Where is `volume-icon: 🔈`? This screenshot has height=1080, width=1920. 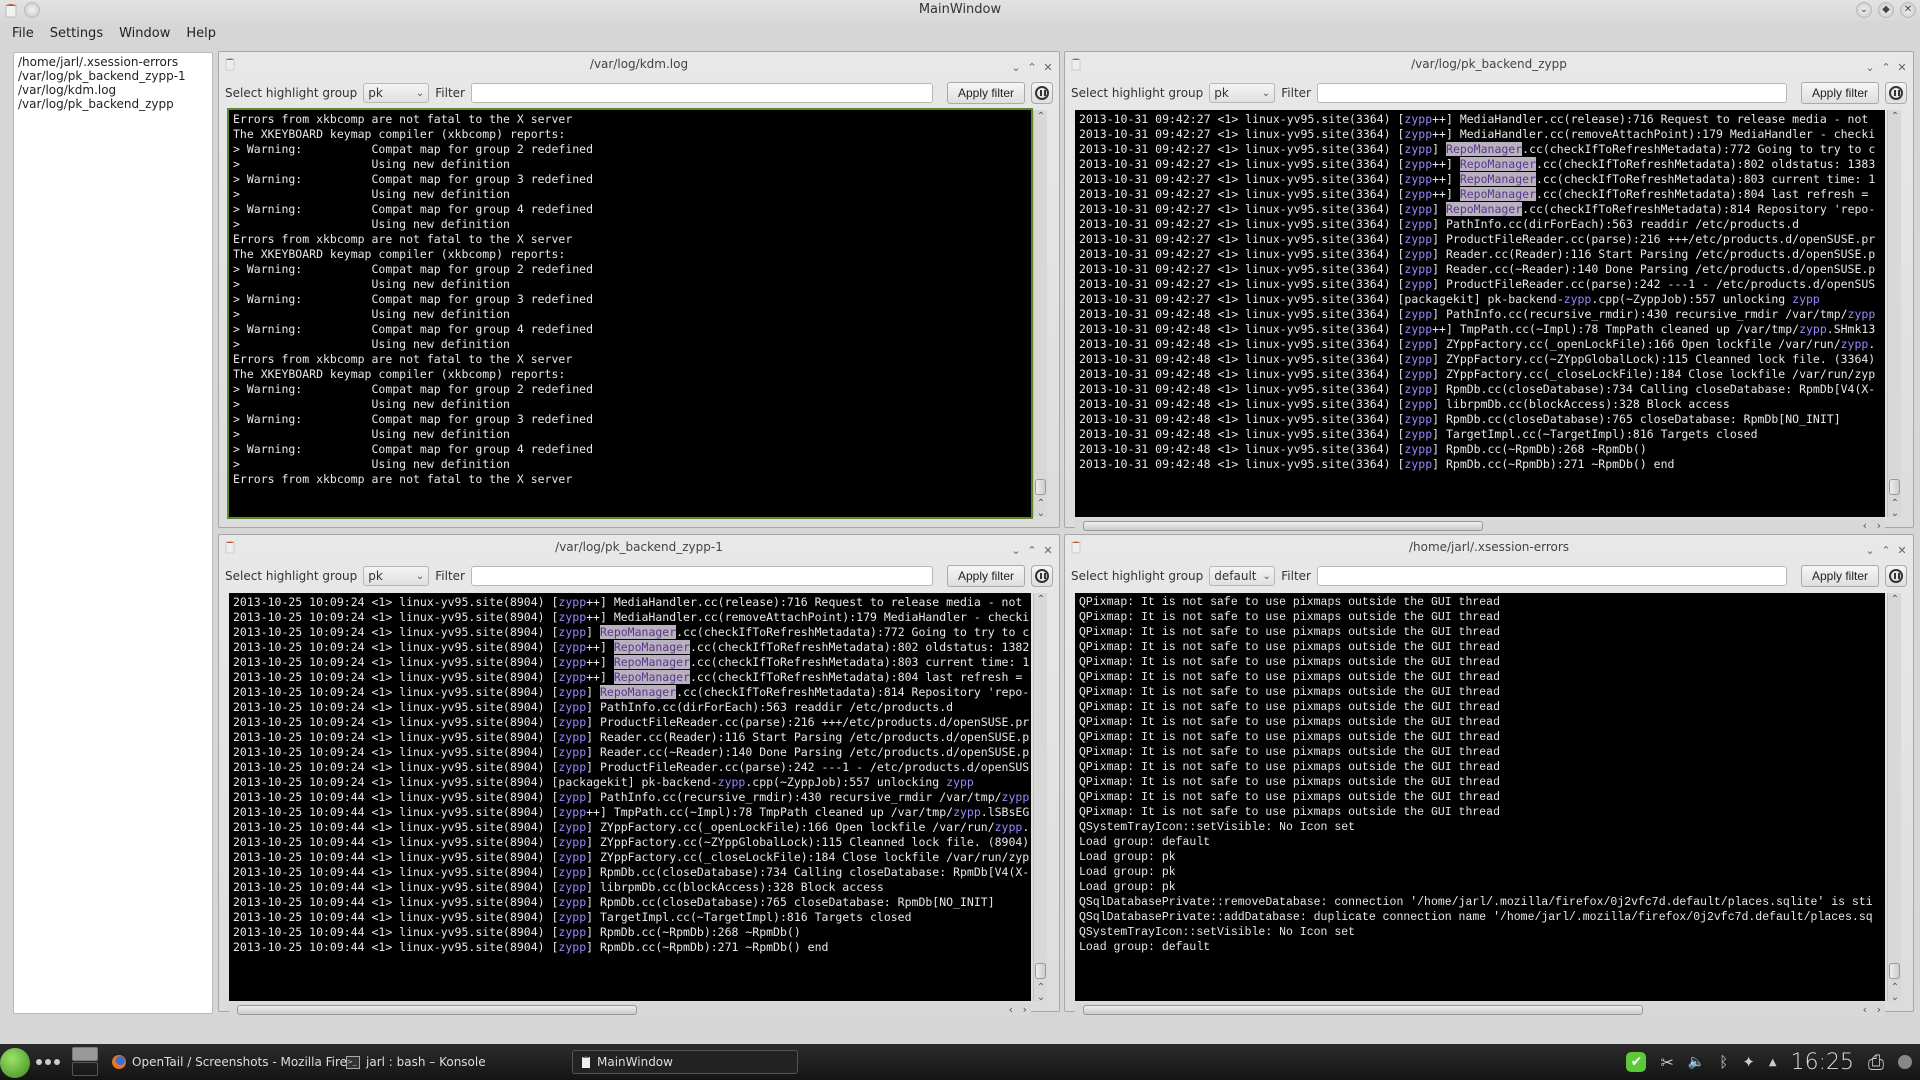
volume-icon: 🔈 is located at coordinates (1696, 1062).